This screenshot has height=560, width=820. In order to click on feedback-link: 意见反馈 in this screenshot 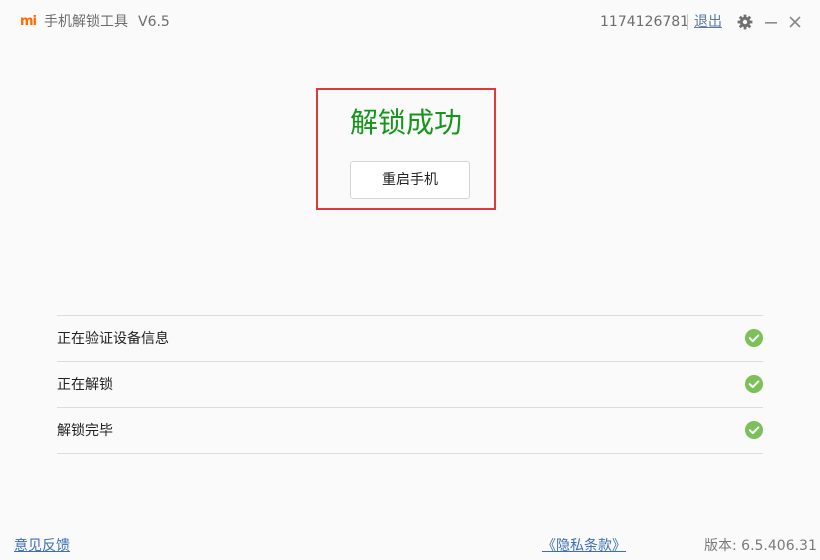, I will do `click(42, 546)`.